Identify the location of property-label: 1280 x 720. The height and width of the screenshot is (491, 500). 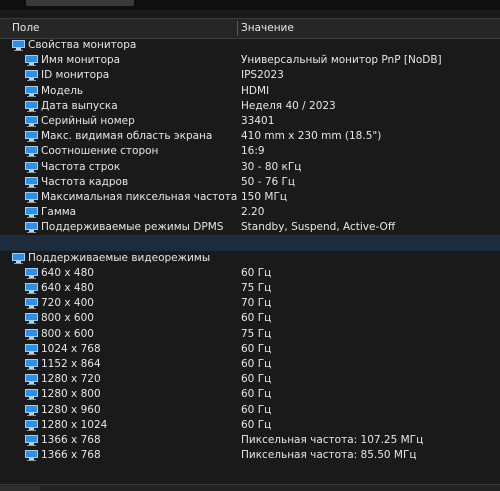
(71, 379).